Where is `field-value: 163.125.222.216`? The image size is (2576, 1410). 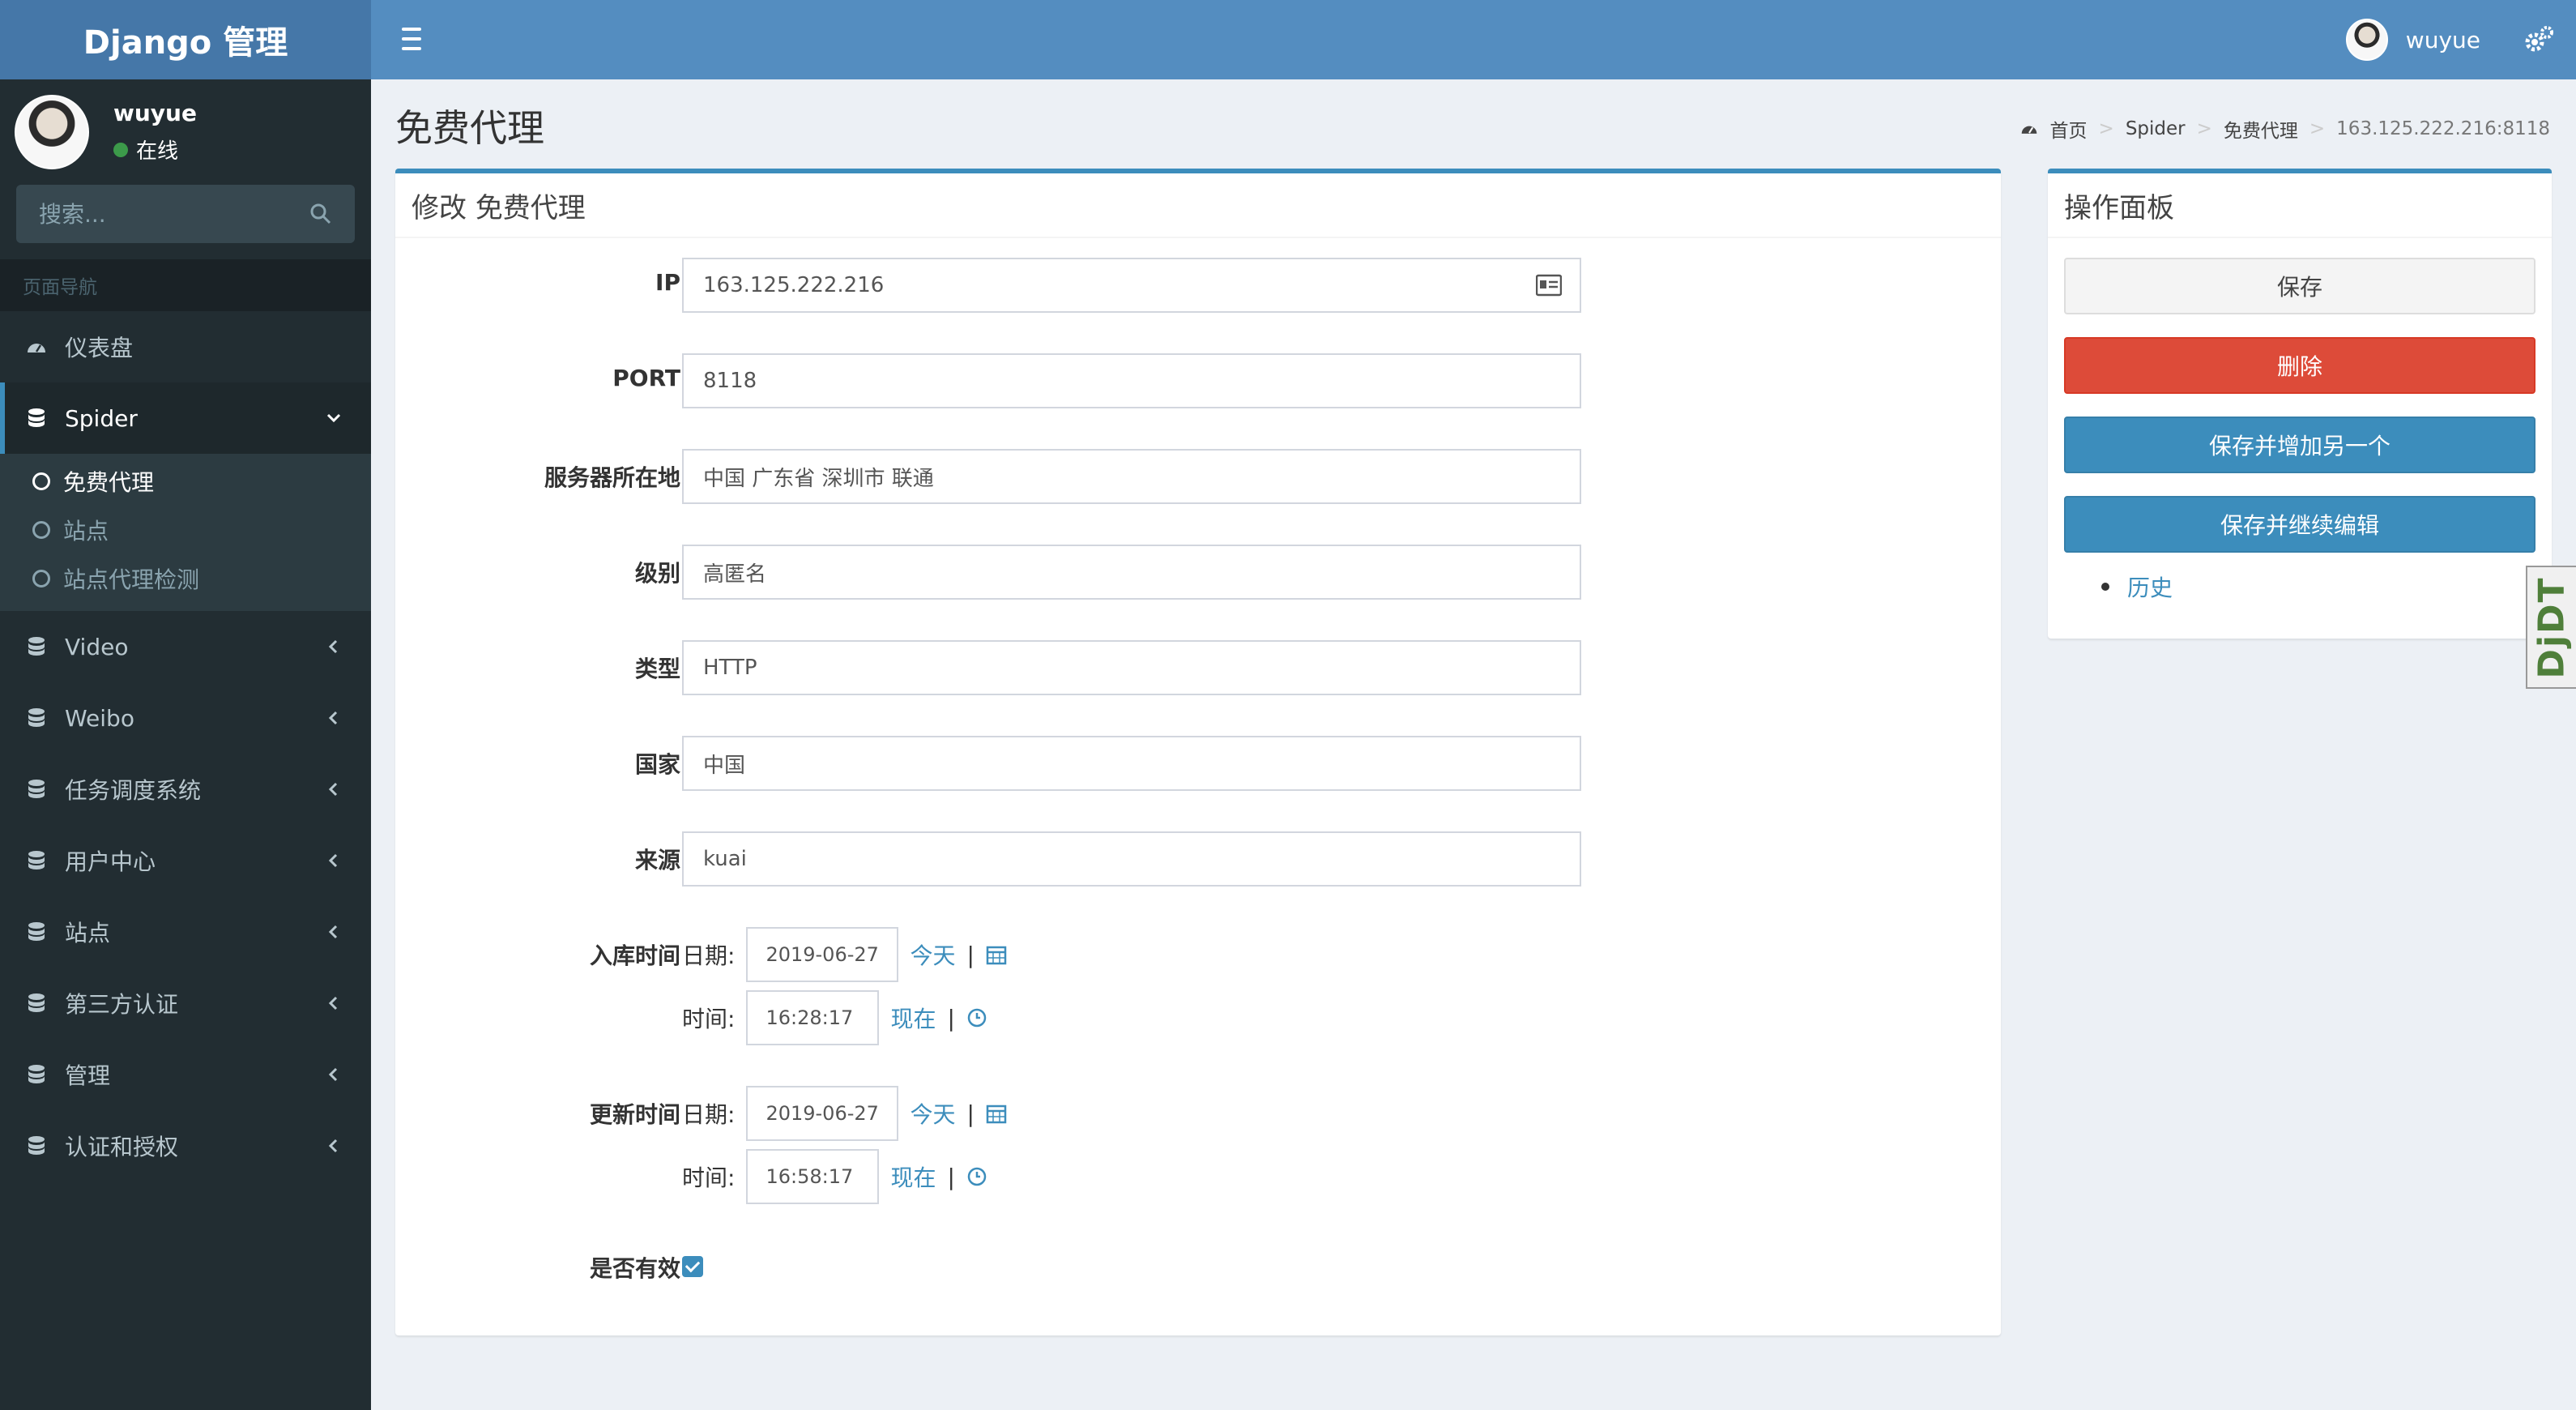
field-value: 163.125.222.216 is located at coordinates (794, 285).